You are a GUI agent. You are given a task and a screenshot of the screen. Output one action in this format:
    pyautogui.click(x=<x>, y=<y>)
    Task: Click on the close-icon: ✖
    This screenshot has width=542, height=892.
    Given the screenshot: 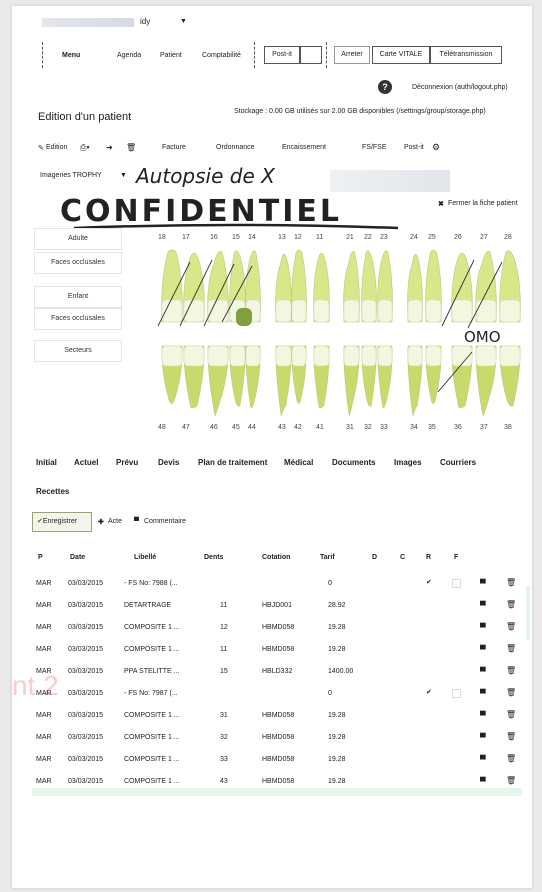 What is the action you would take?
    pyautogui.click(x=441, y=204)
    